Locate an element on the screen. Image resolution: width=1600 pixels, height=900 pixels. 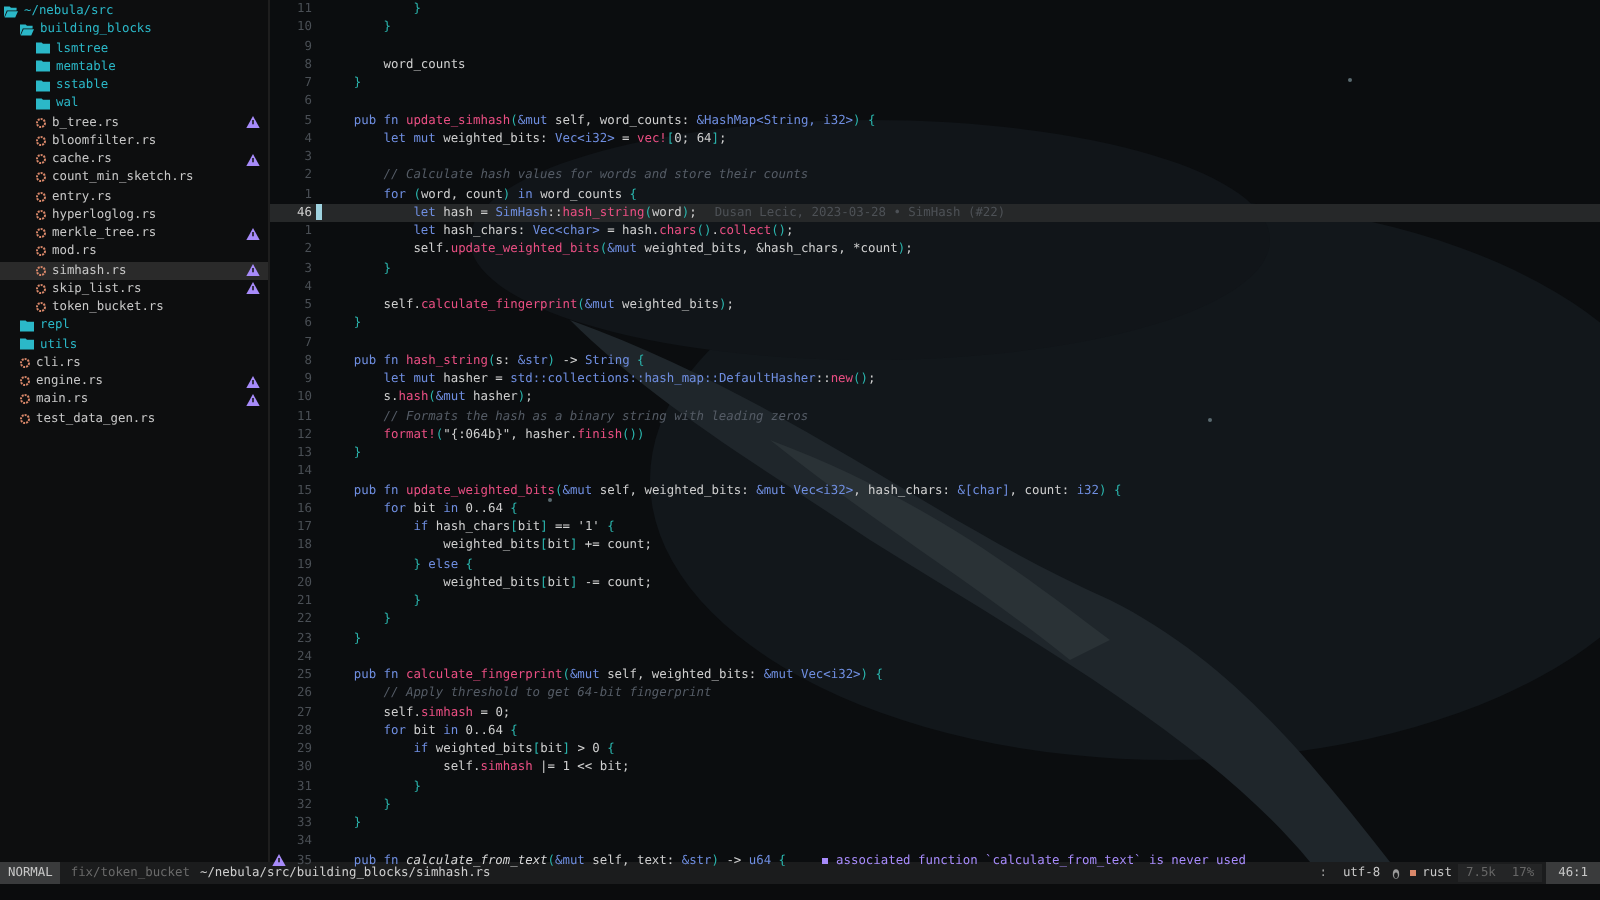
cursor is located at coordinates (318, 212).